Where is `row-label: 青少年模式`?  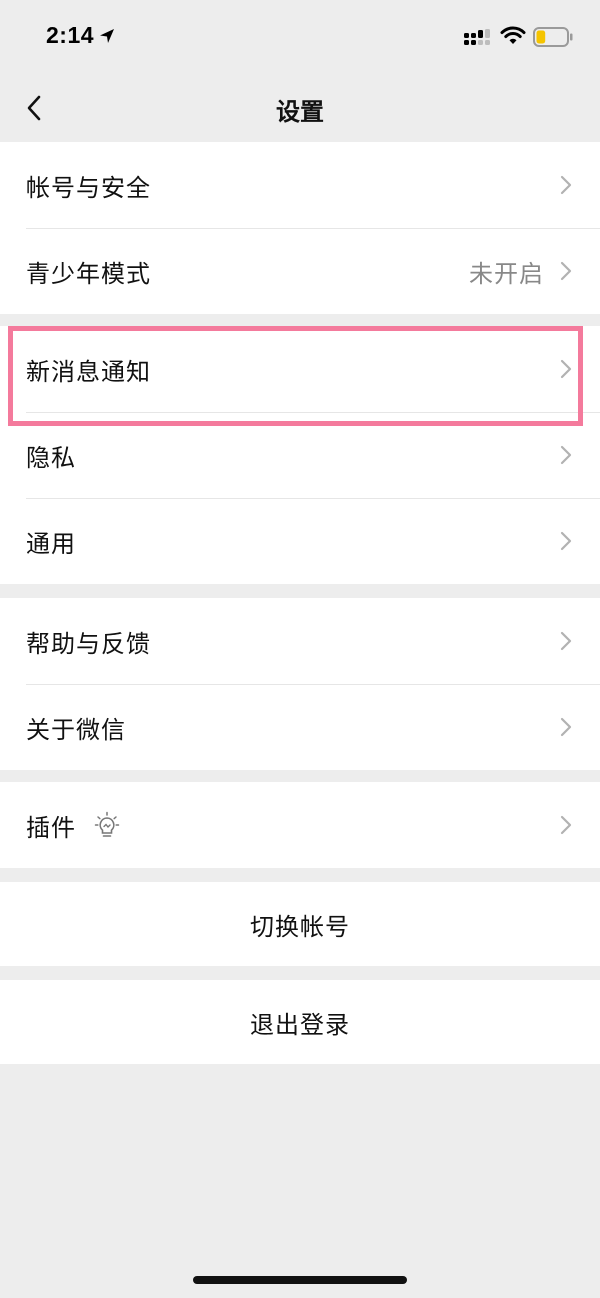
row-label: 青少年模式 is located at coordinates (88, 273).